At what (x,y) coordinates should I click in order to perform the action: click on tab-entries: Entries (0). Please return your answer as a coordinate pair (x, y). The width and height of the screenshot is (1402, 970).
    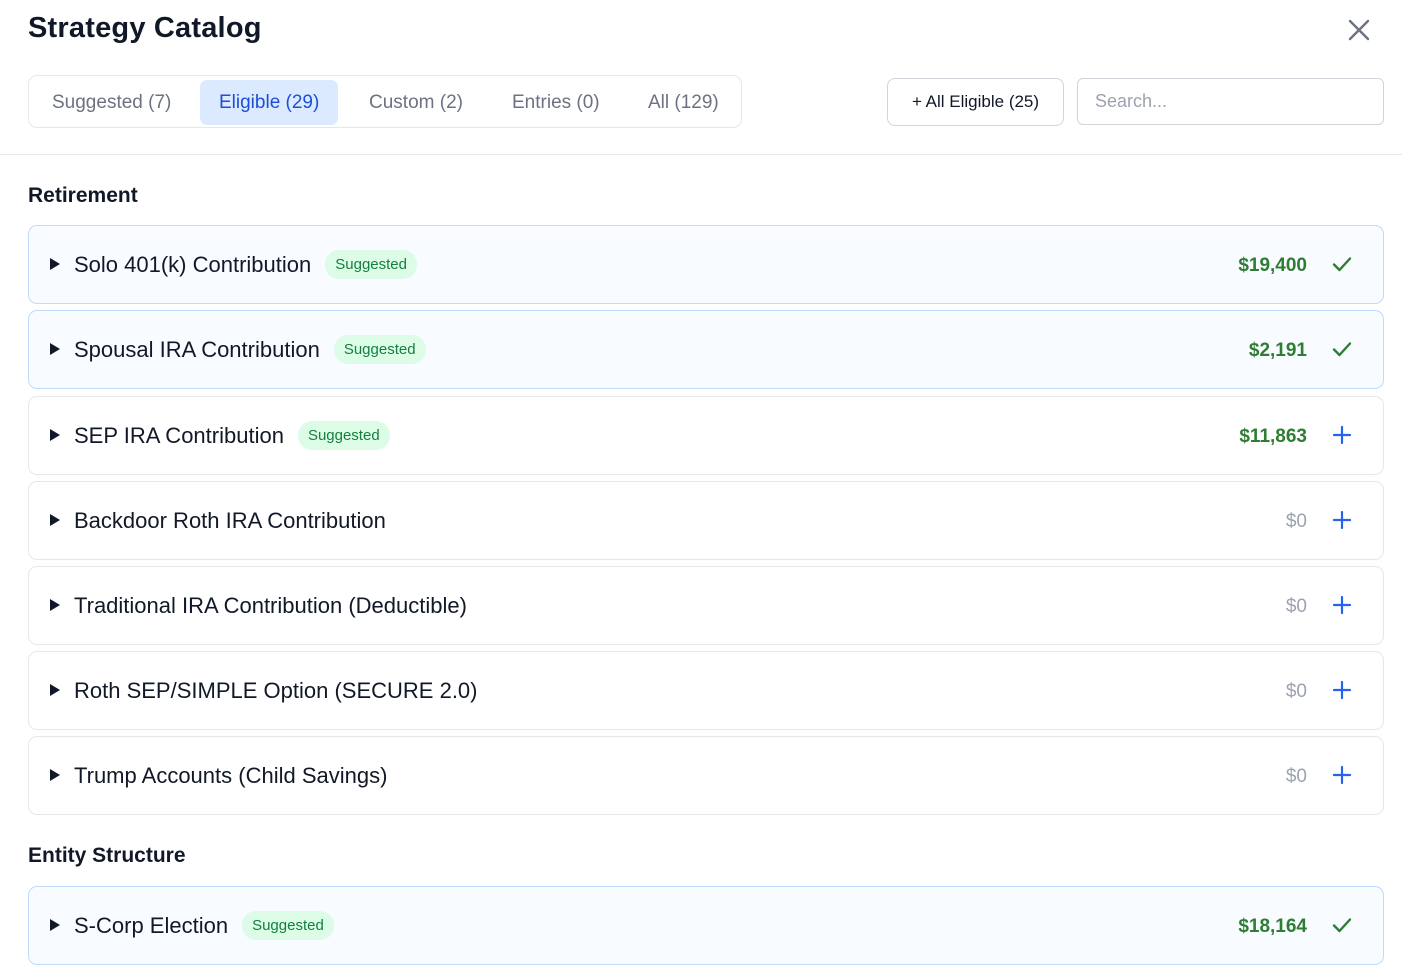
    Looking at the image, I should click on (556, 102).